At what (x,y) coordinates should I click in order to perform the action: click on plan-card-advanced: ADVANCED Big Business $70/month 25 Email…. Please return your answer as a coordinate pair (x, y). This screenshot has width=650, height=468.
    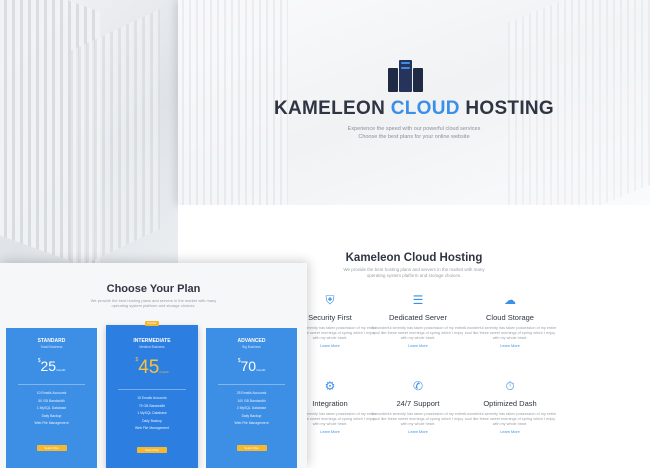
    Looking at the image, I should click on (251, 398).